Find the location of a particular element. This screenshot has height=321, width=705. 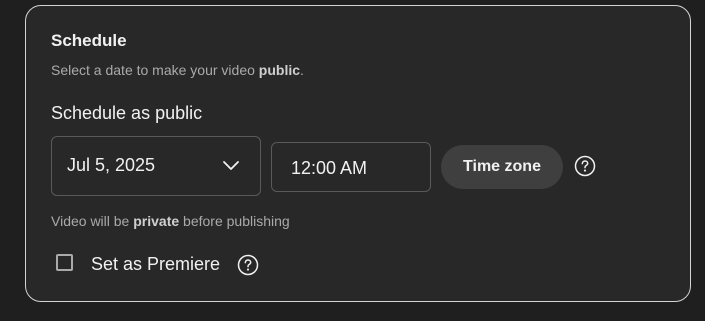

note-suffix: before publishing is located at coordinates (234, 221).